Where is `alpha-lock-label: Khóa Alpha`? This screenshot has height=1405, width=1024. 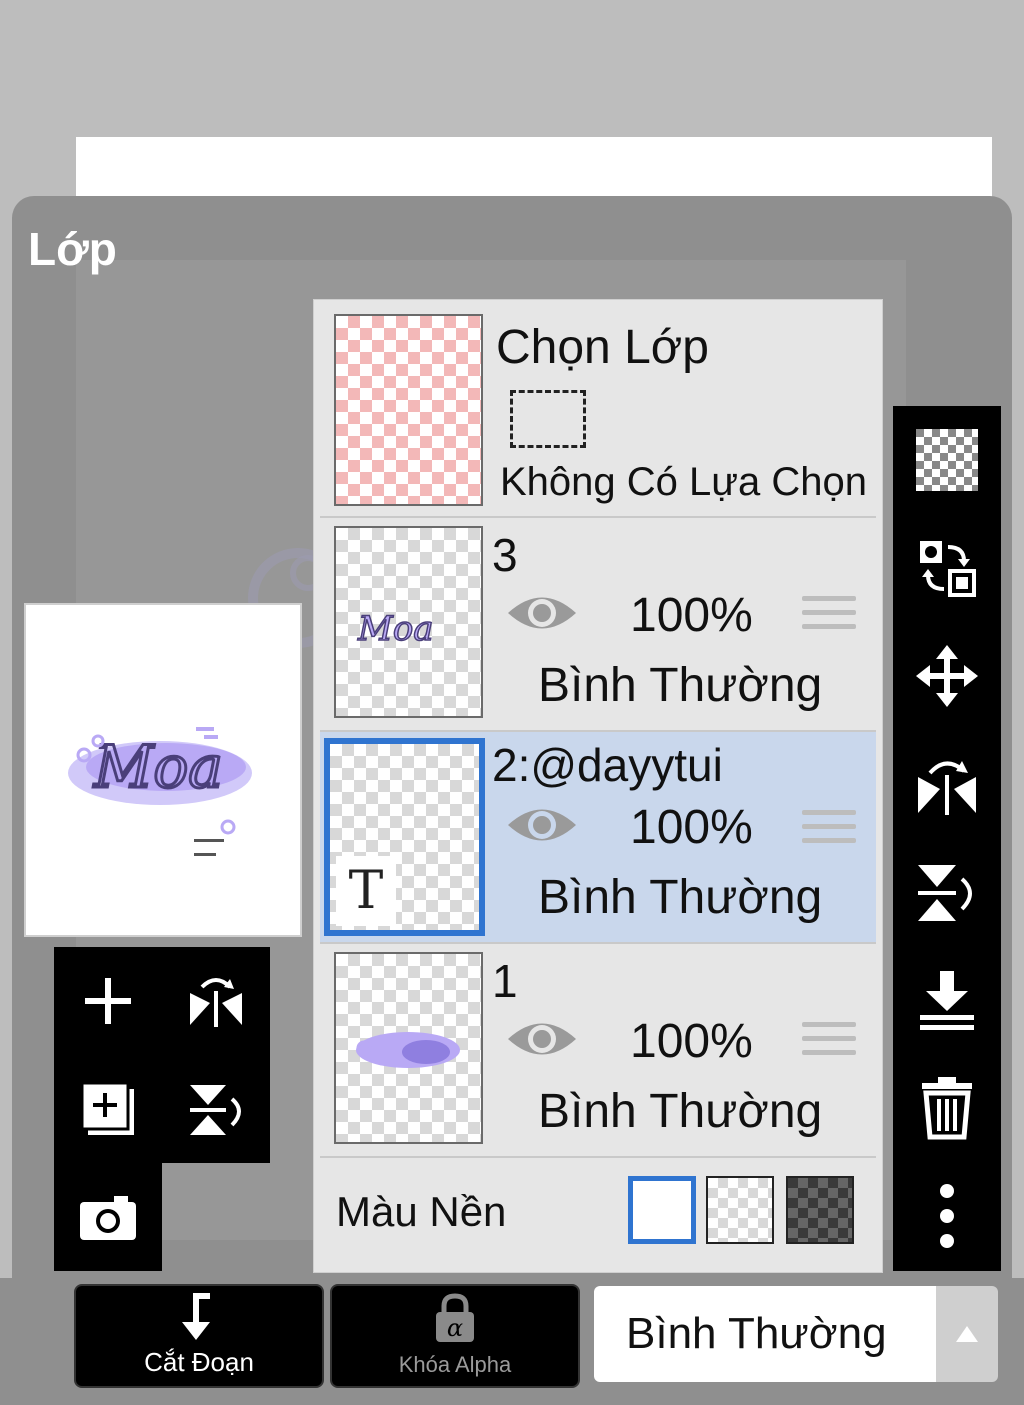
alpha-lock-label: Khóa Alpha is located at coordinates (455, 1364).